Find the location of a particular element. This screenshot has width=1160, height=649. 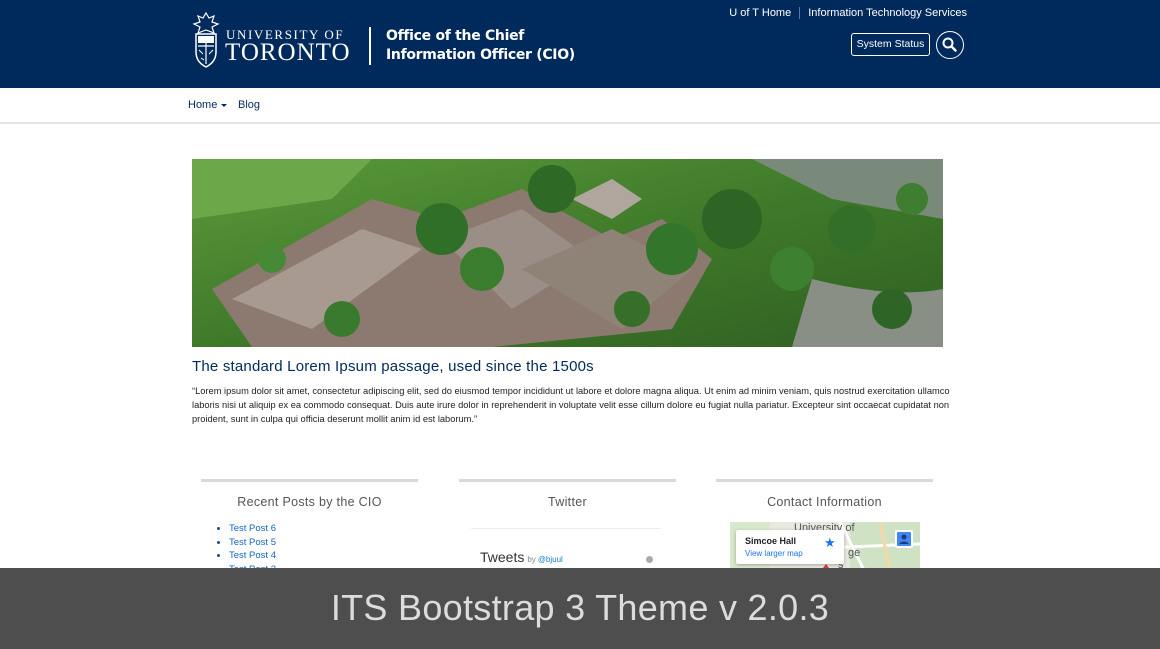

list-item: Test Post 4 is located at coordinates (252, 556).